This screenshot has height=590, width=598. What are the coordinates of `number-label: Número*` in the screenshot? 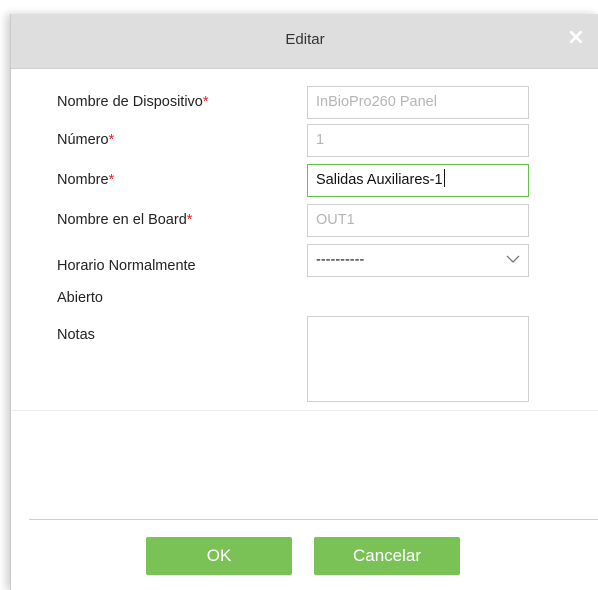 It's located at (86, 140).